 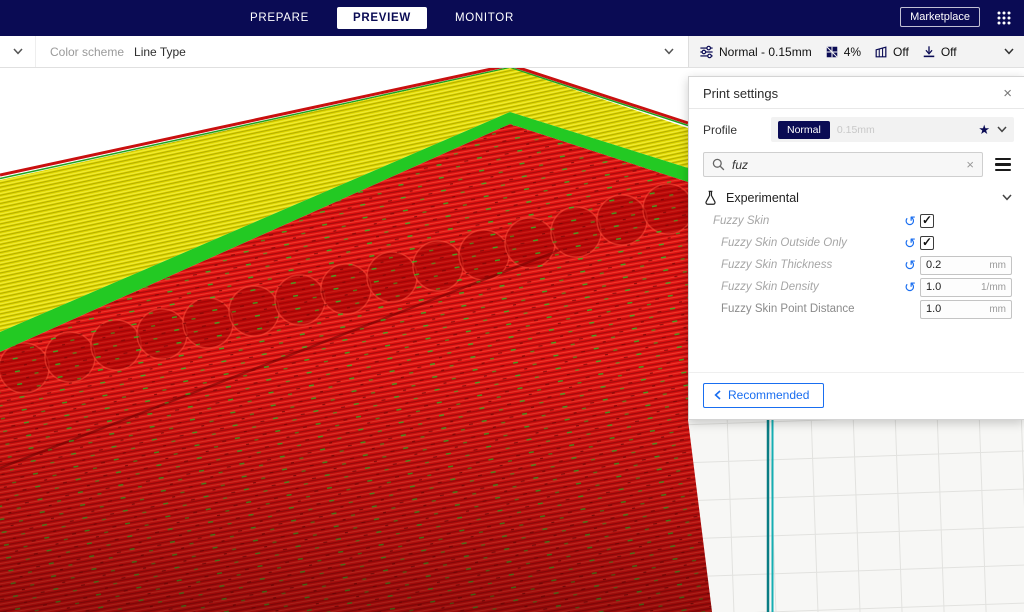 I want to click on view-options-collapse, so click(x=18, y=51).